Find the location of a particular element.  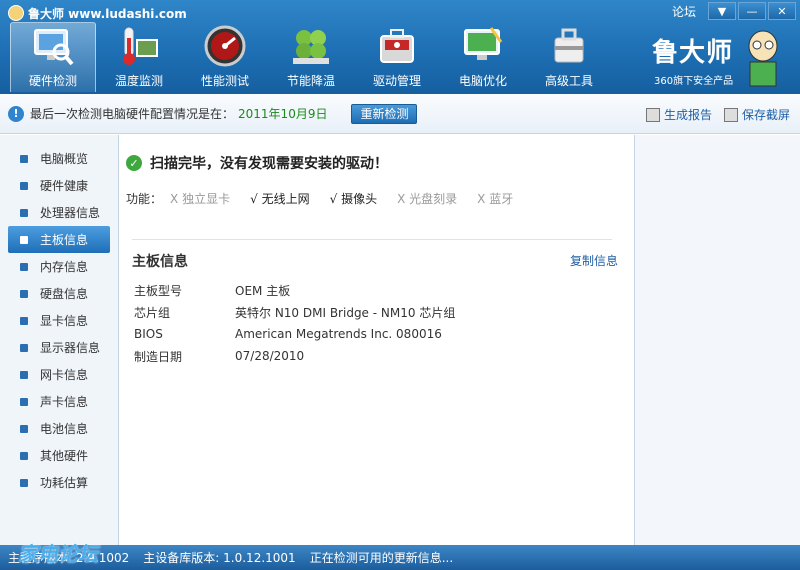

nav-performance: 性能测试 is located at coordinates (225, 57).